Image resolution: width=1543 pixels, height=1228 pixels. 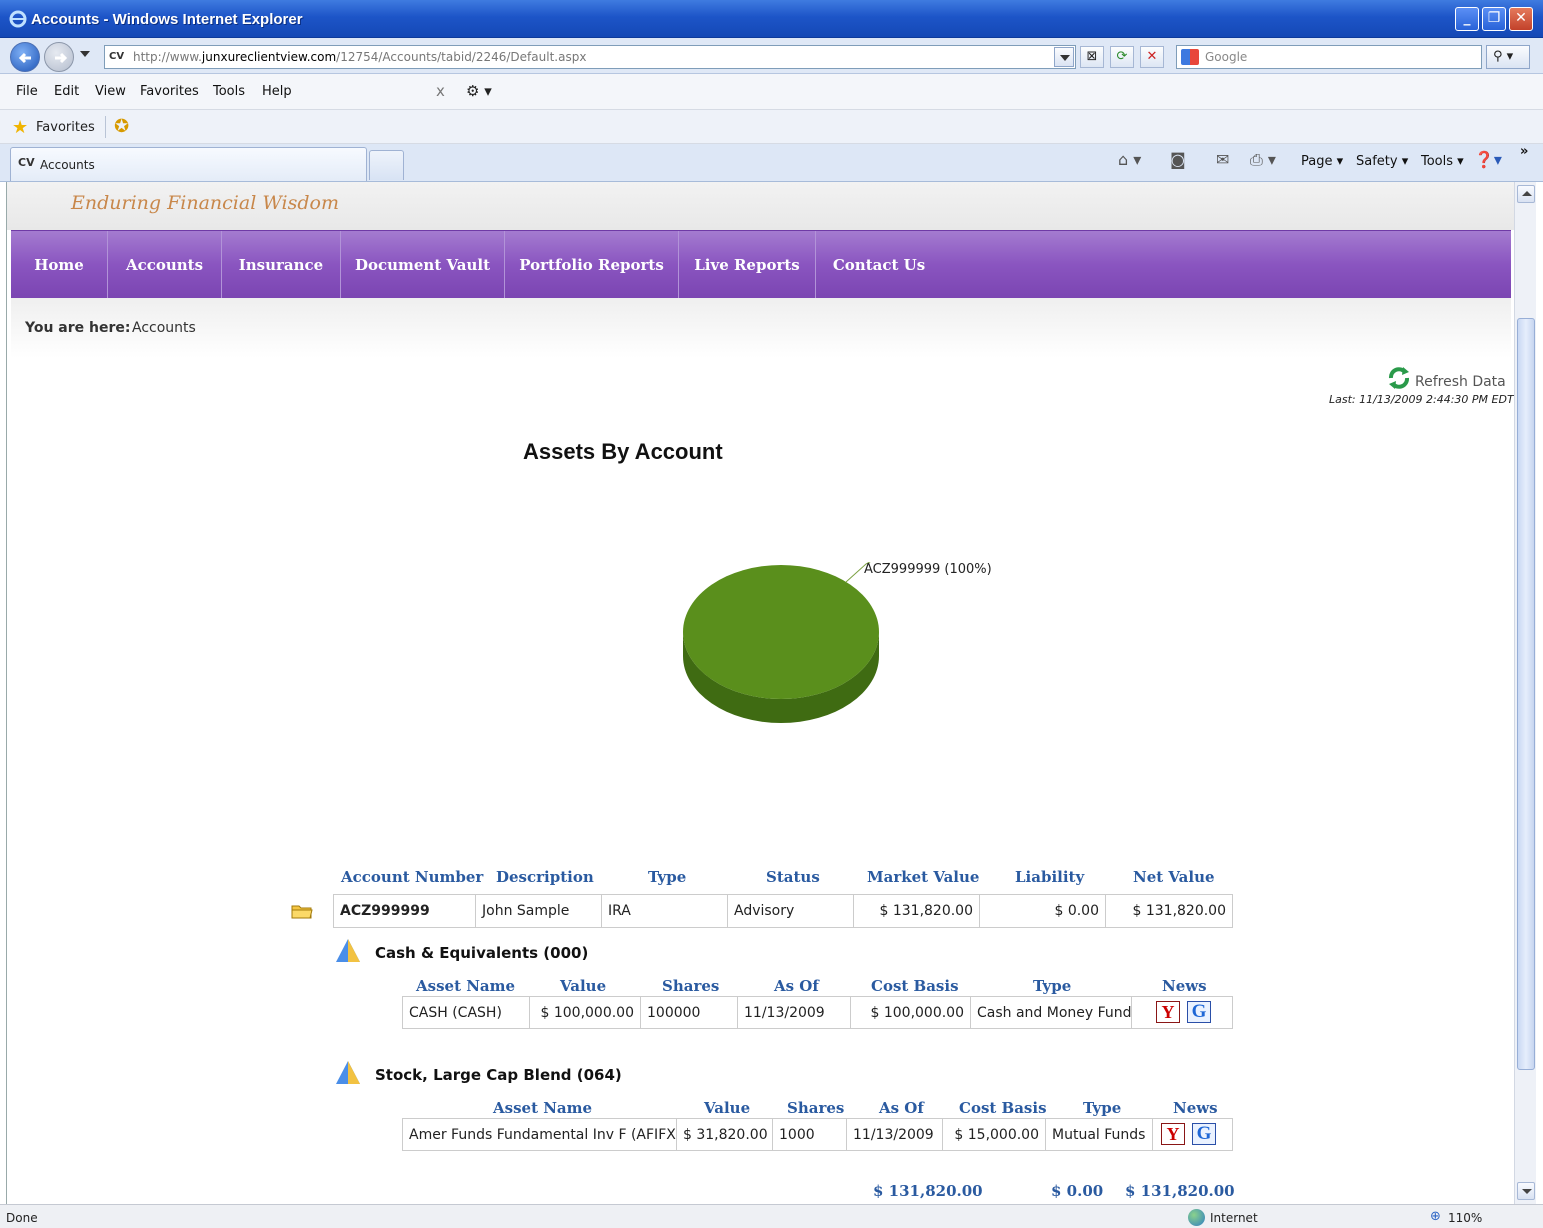 I want to click on scroll-thumb, so click(x=1526, y=694).